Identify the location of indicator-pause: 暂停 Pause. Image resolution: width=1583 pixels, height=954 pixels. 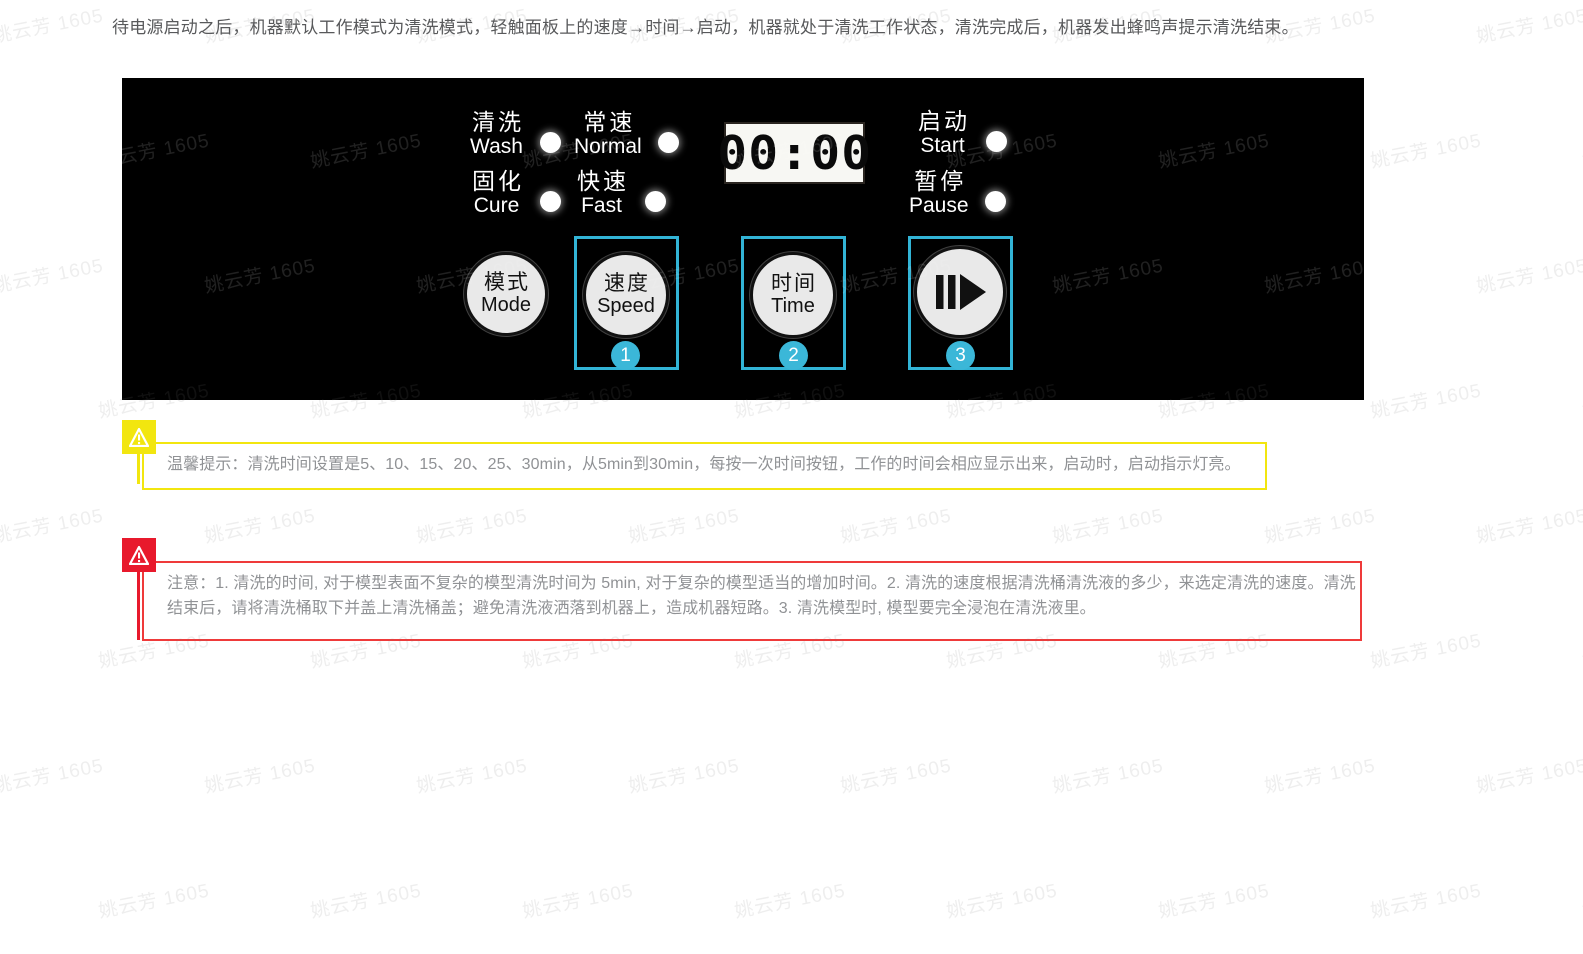
(957, 193).